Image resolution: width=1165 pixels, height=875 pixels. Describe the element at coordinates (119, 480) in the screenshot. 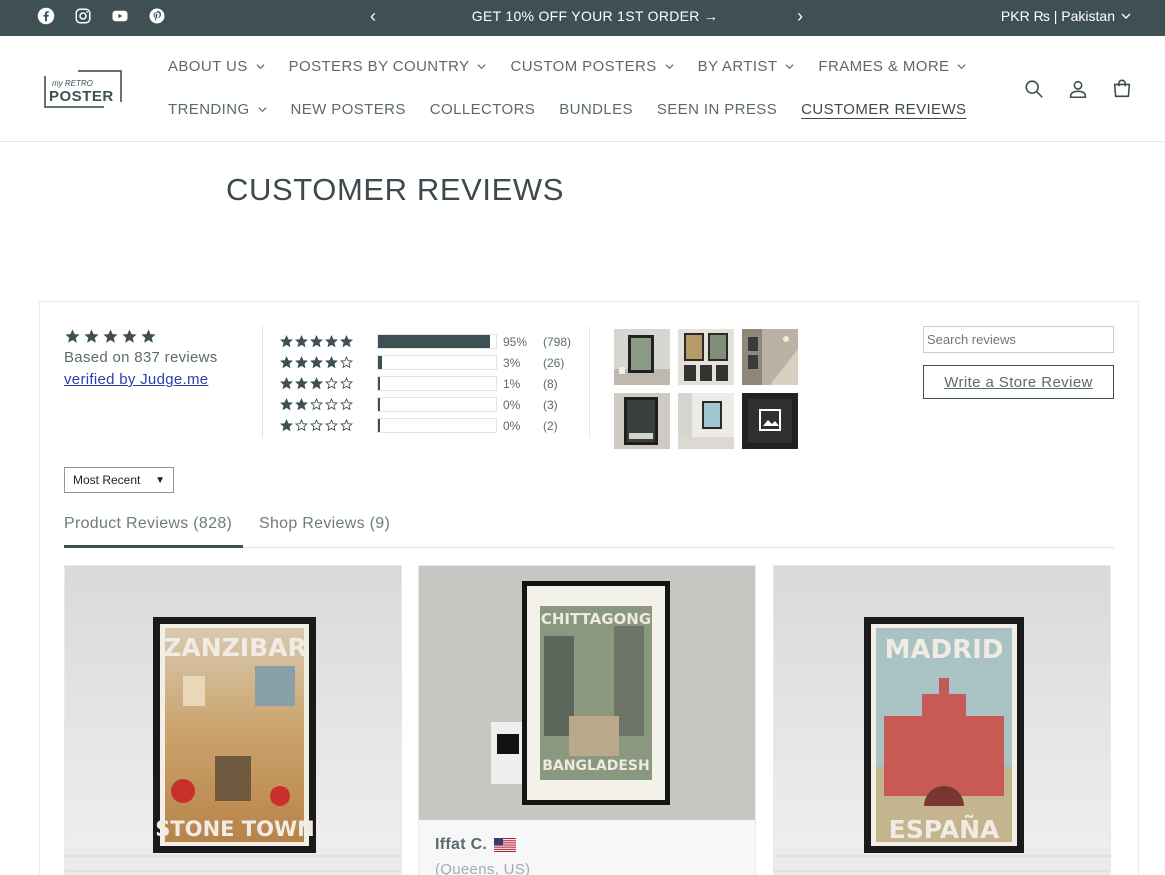

I see `sort-select: Most Recent ▼` at that location.